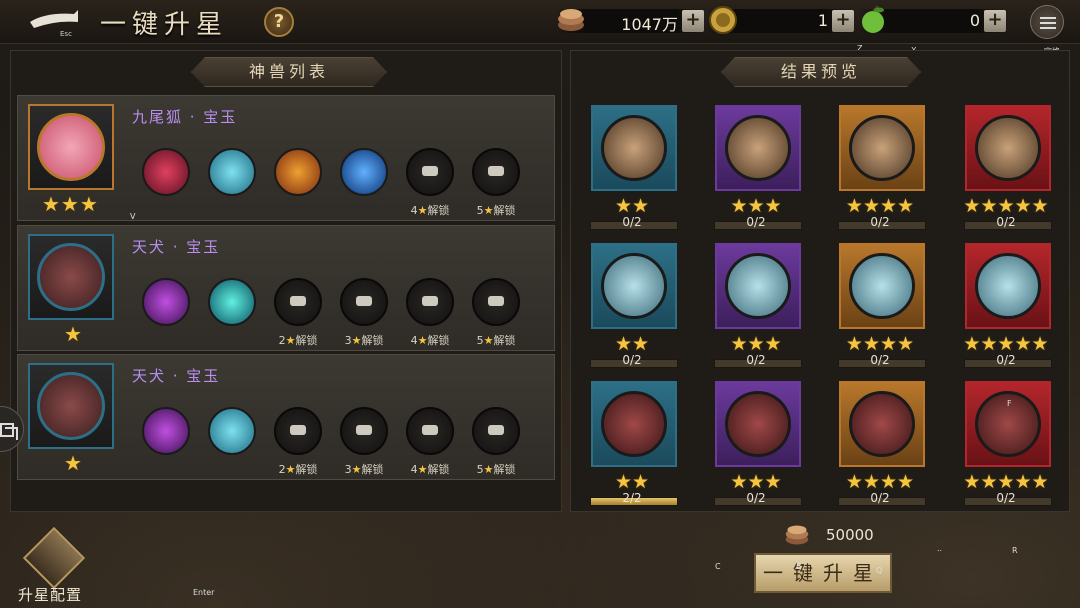 The width and height of the screenshot is (1080, 608). I want to click on key-hint-dots: .., so click(940, 548).